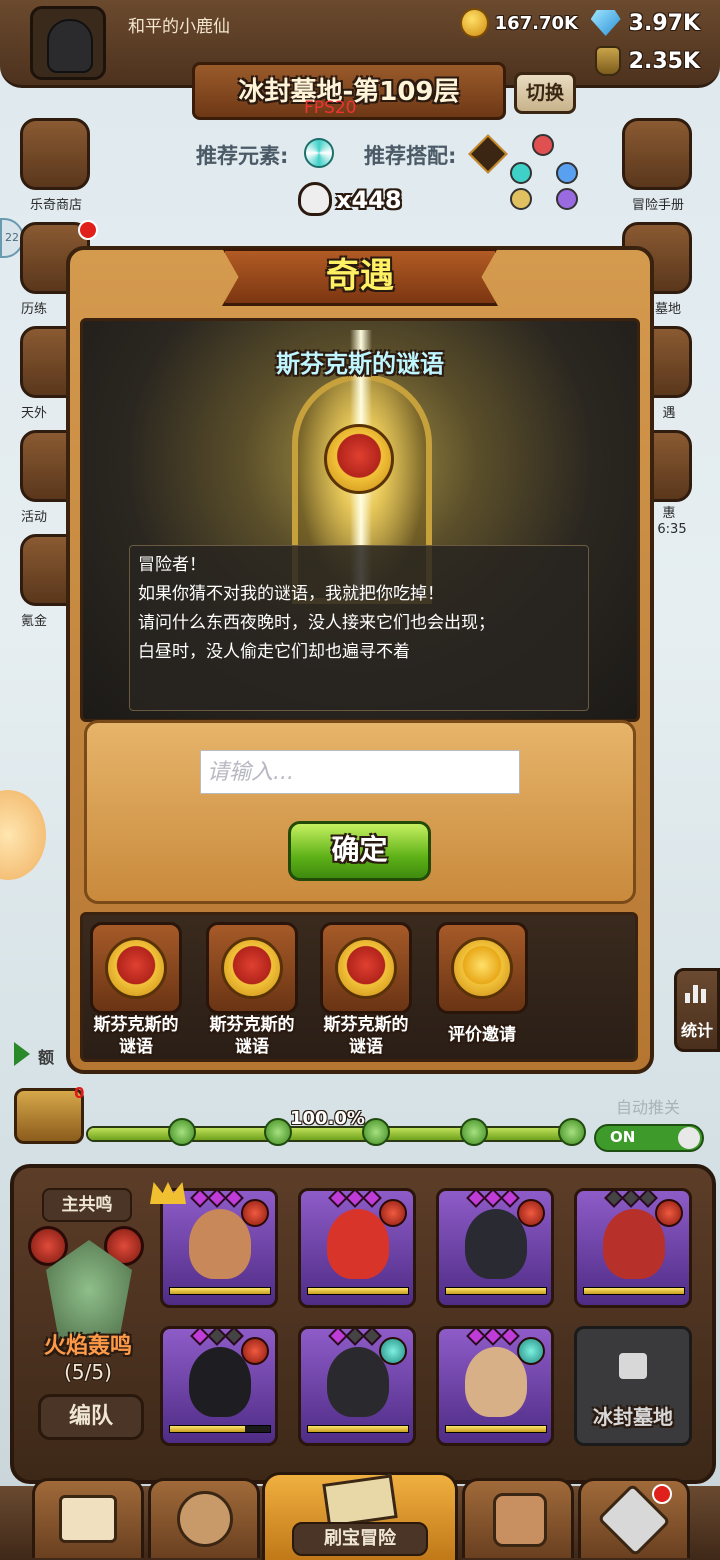  I want to click on nav-forge-button, so click(634, 1518).